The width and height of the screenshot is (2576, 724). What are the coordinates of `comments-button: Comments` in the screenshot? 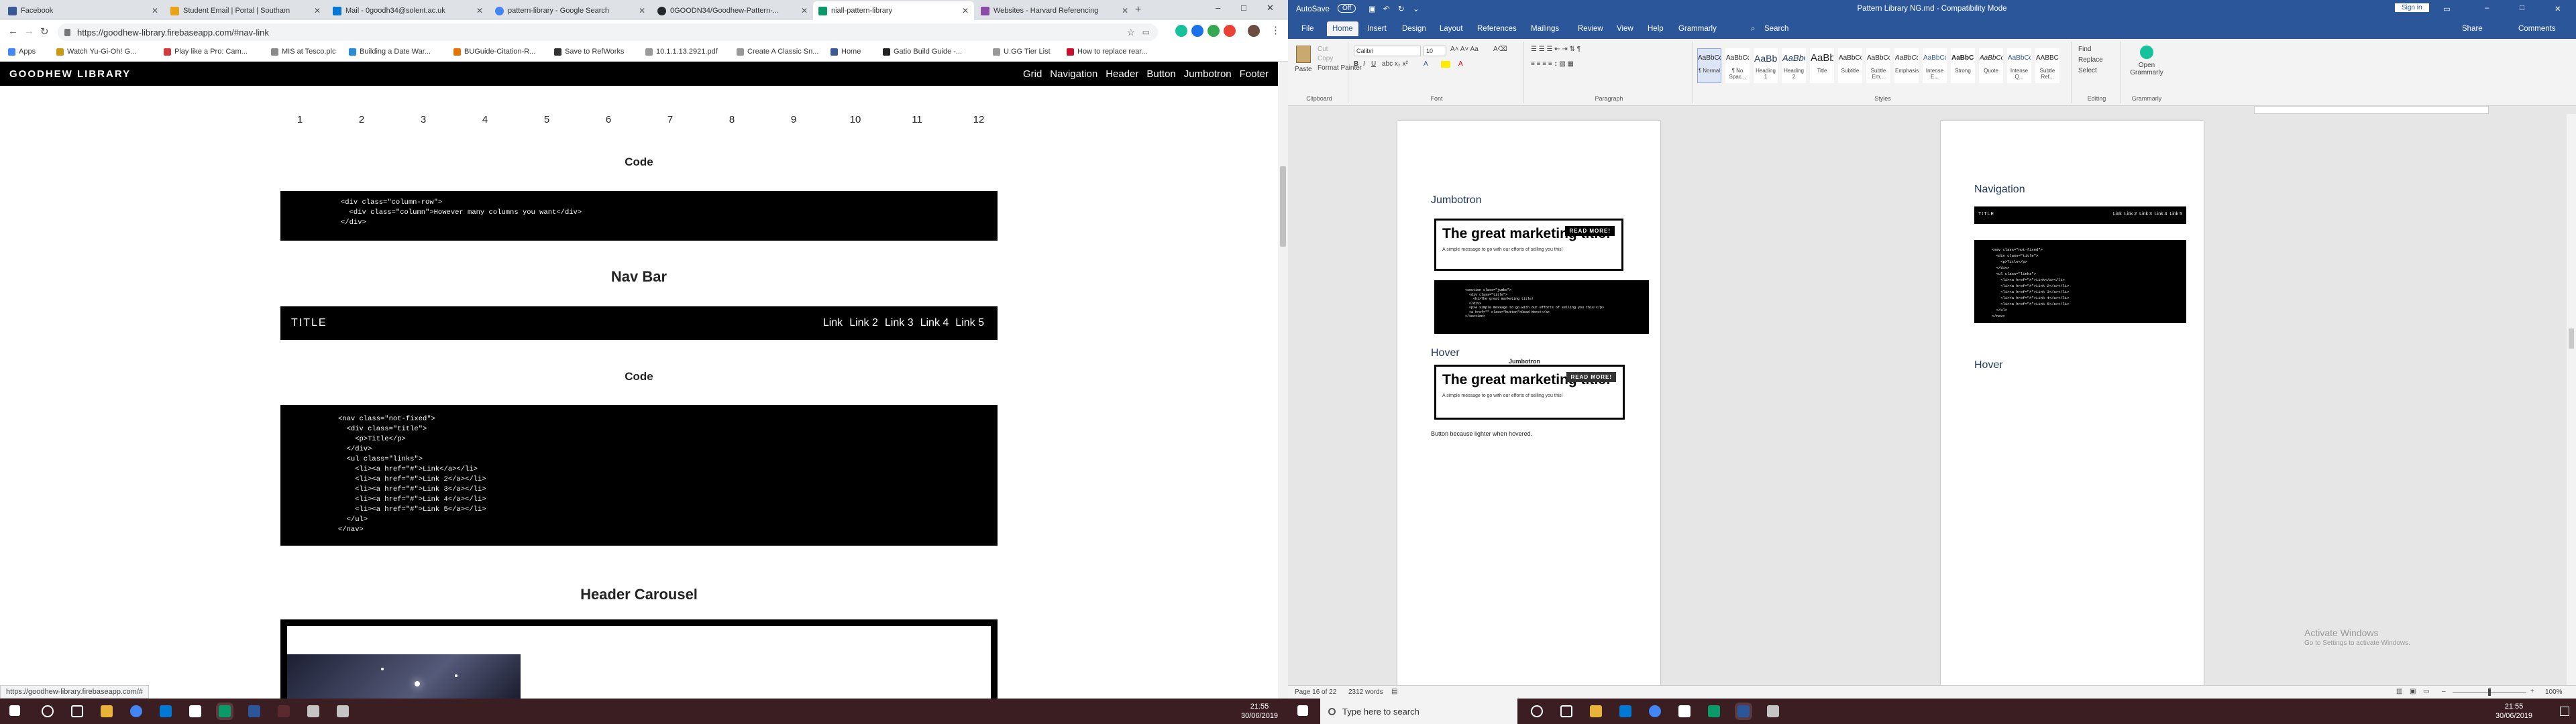 It's located at (2537, 29).